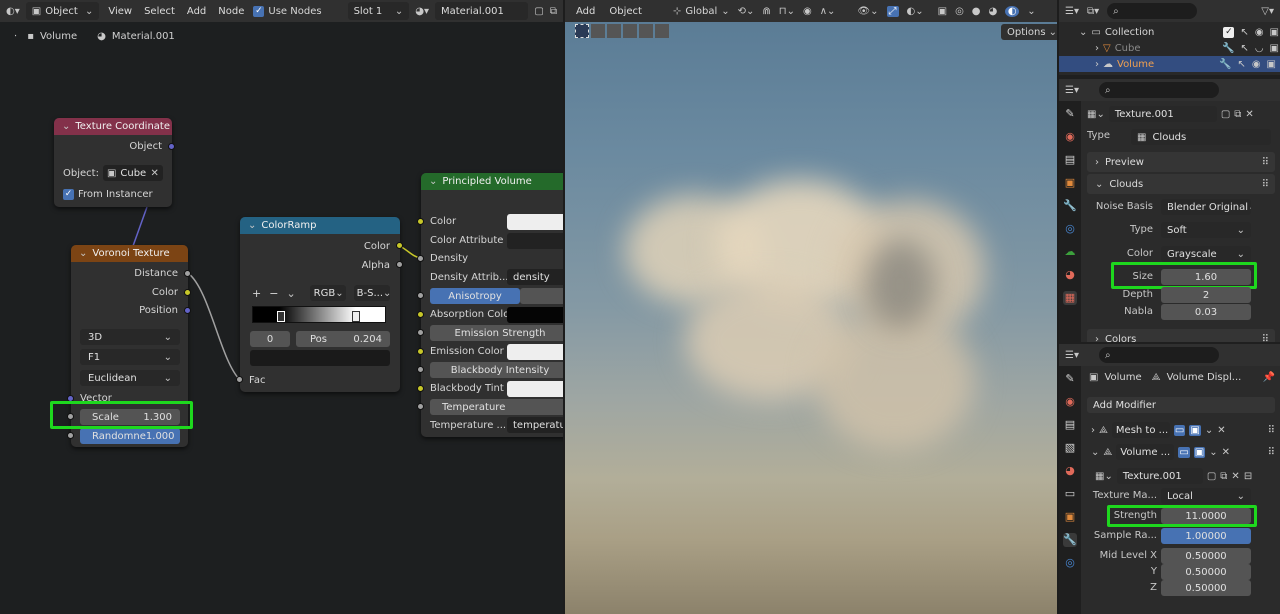 Image resolution: width=1280 pixels, height=614 pixels. What do you see at coordinates (1031, 11) in the screenshot?
I see `shading-options-icon: ⌄` at bounding box center [1031, 11].